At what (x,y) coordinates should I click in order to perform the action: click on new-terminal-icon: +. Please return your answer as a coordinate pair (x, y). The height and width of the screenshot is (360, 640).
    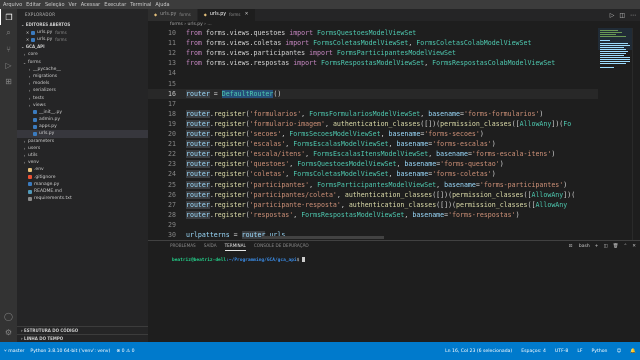
    Looking at the image, I should click on (597, 246).